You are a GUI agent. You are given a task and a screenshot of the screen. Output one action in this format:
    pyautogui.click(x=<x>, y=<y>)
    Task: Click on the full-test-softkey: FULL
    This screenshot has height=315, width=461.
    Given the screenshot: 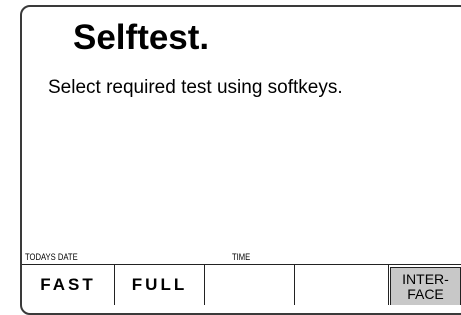 What is the action you would take?
    pyautogui.click(x=160, y=285)
    